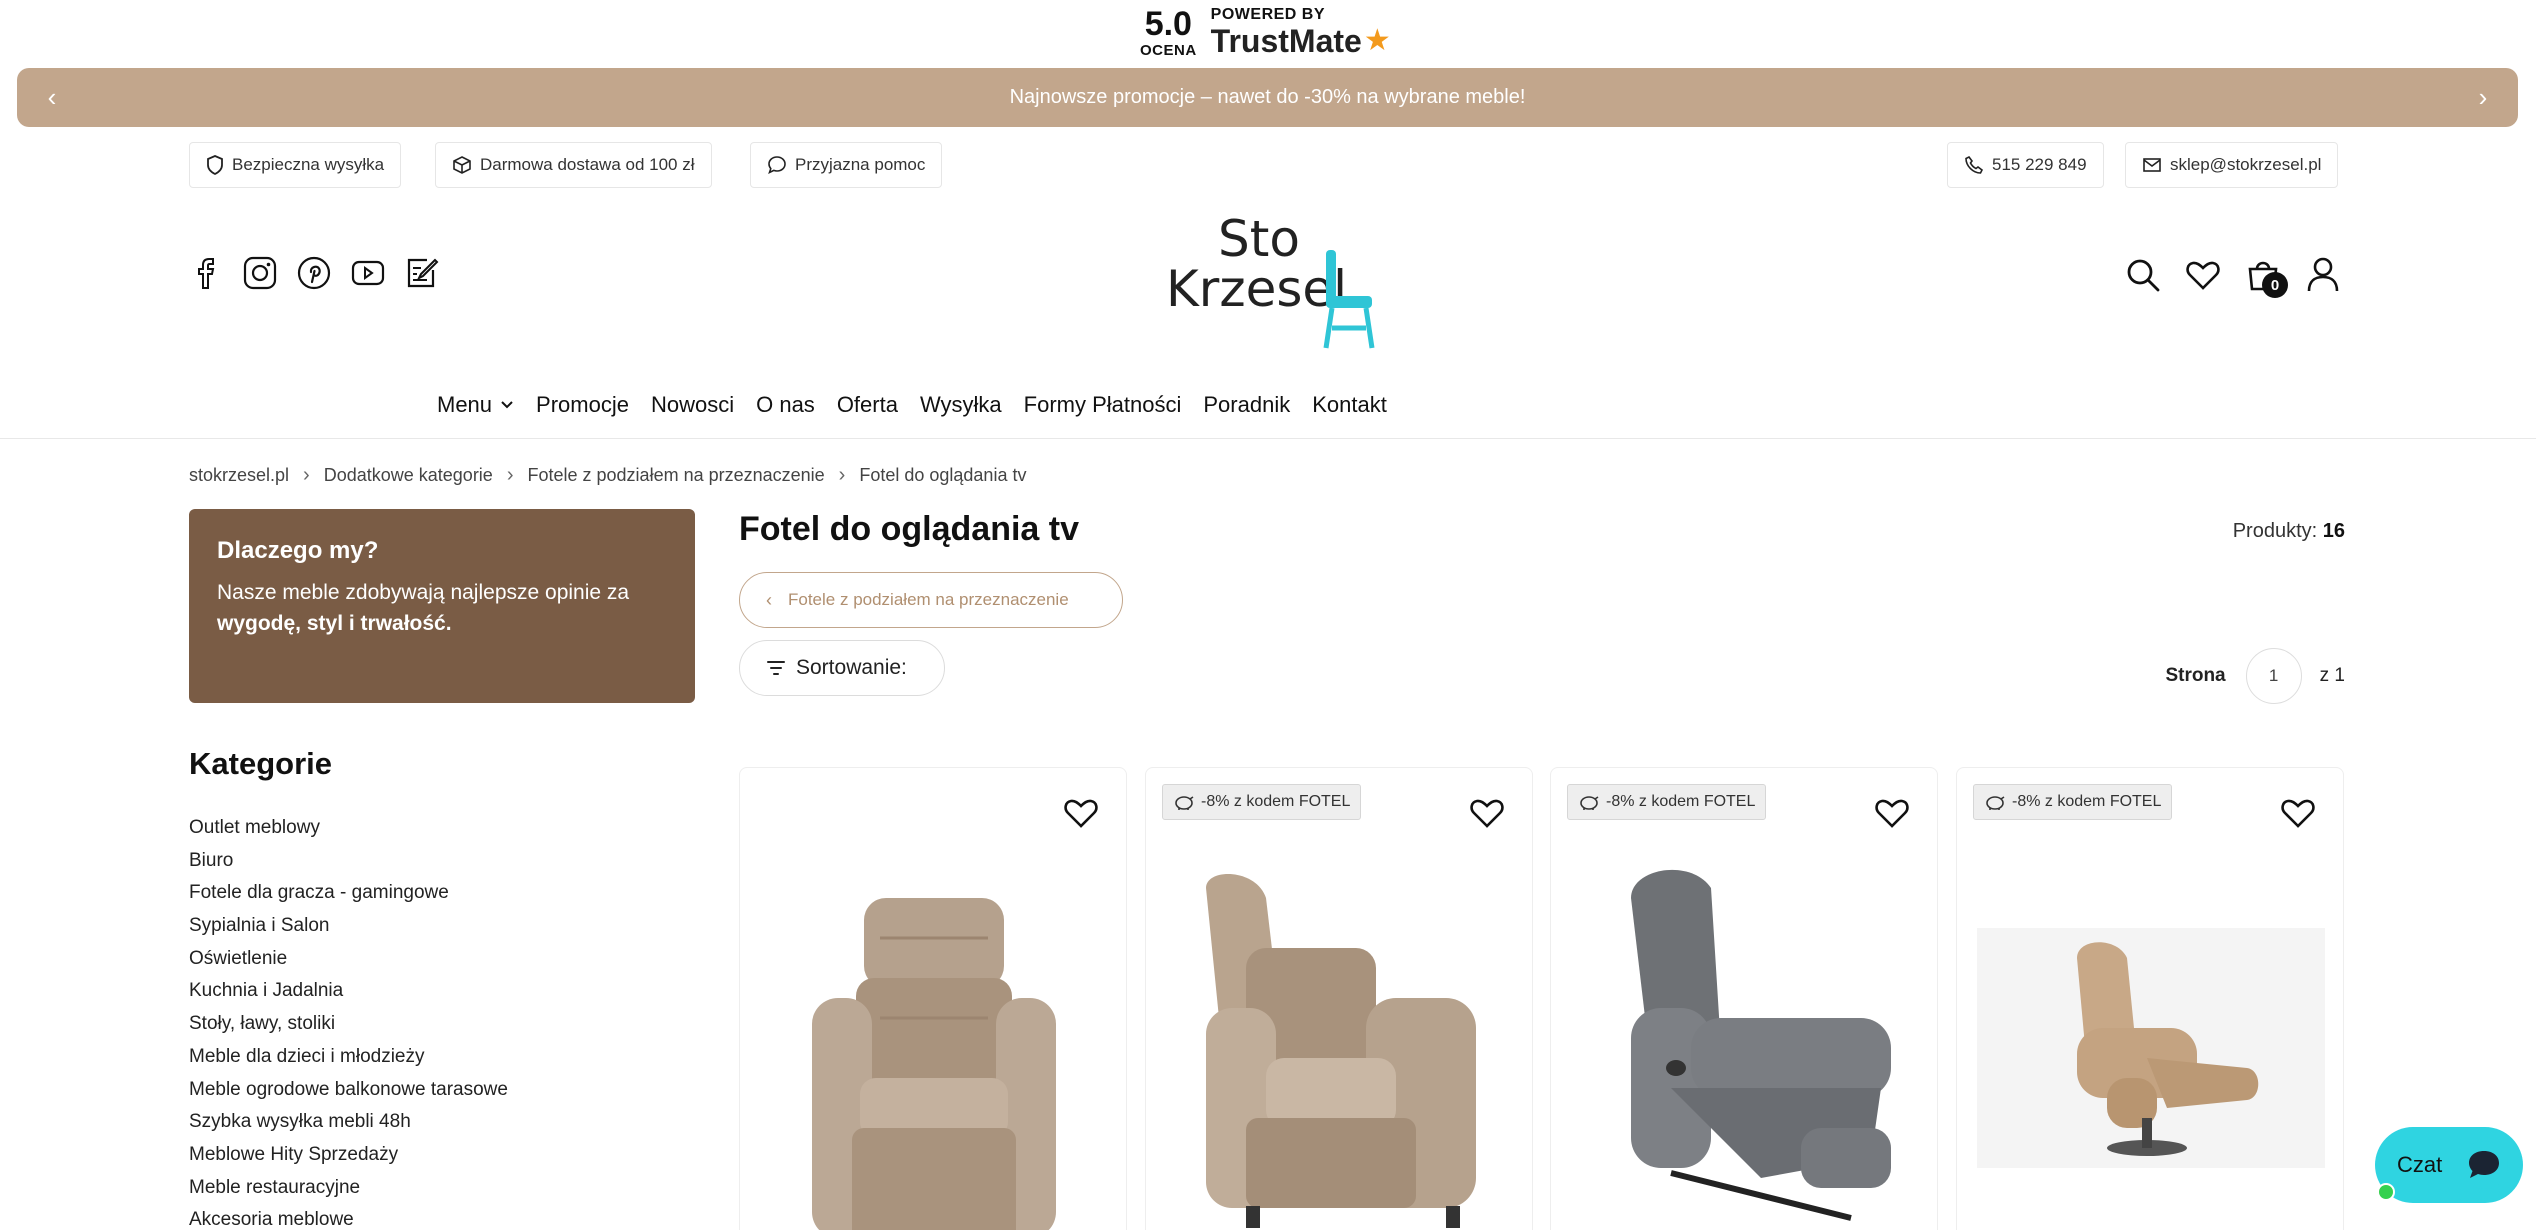 The width and height of the screenshot is (2536, 1230). I want to click on category-item: Biuro, so click(348, 863).